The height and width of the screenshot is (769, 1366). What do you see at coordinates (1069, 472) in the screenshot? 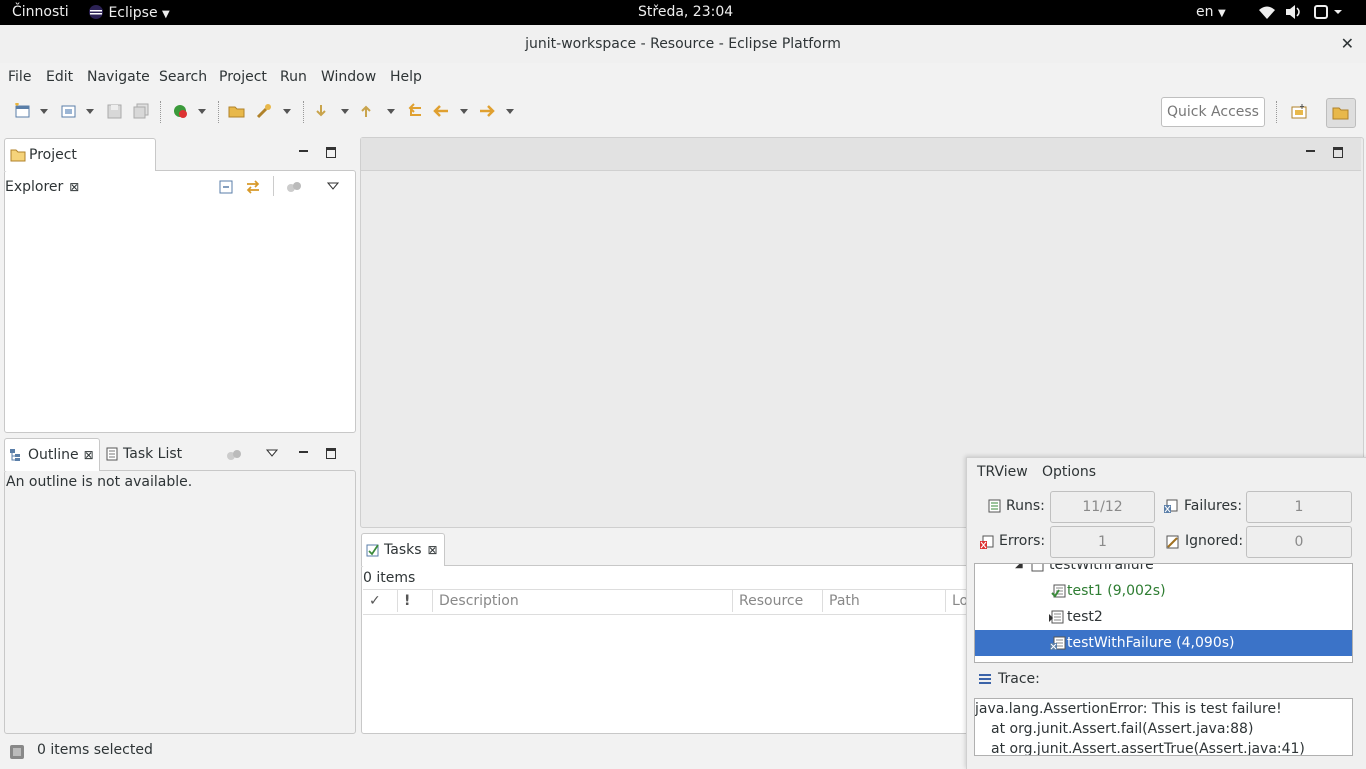
I see `junit-menu-options: Options` at bounding box center [1069, 472].